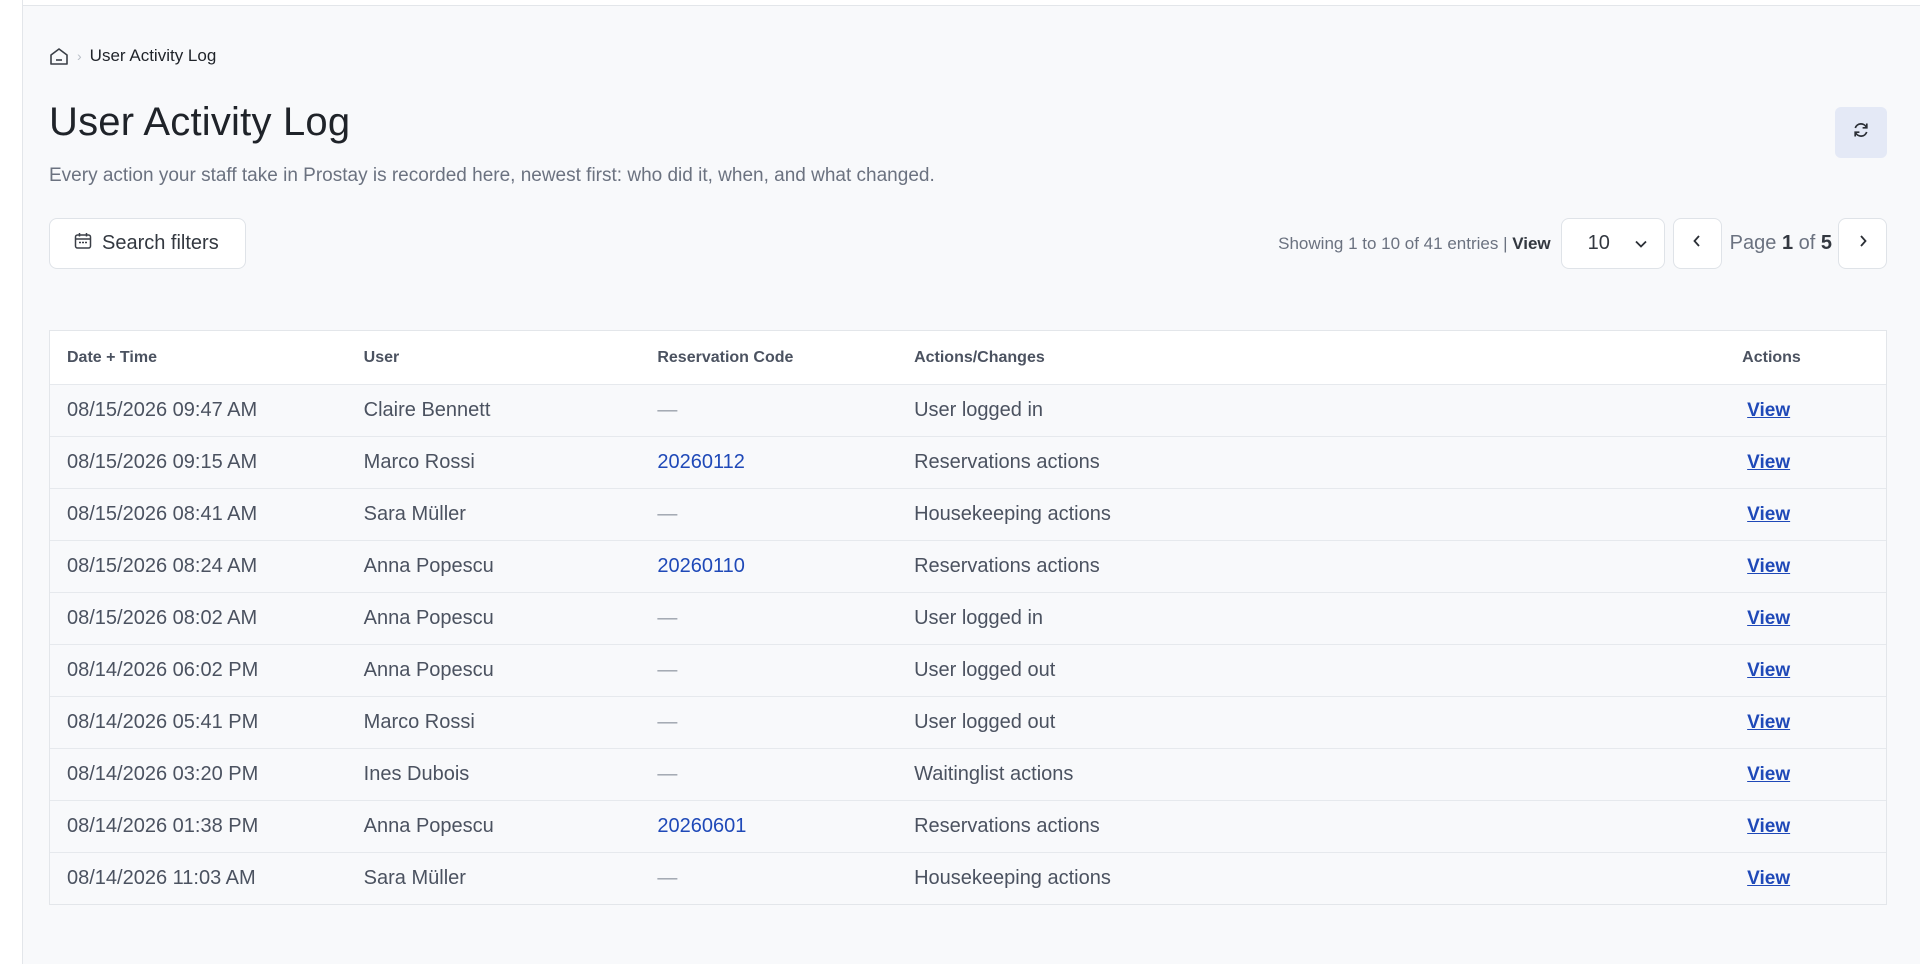 The width and height of the screenshot is (1920, 964). What do you see at coordinates (83, 244) in the screenshot?
I see `calendar-icon` at bounding box center [83, 244].